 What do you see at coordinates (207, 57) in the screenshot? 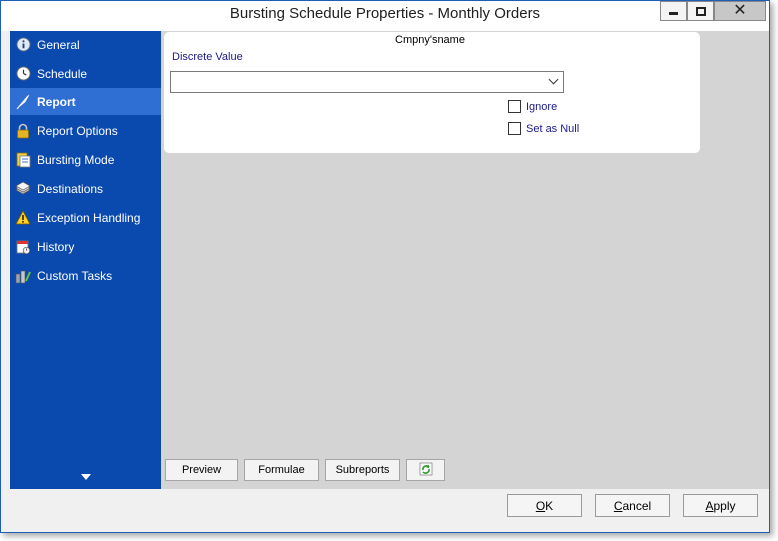
I see `discrete-value-label: Discrete Value` at bounding box center [207, 57].